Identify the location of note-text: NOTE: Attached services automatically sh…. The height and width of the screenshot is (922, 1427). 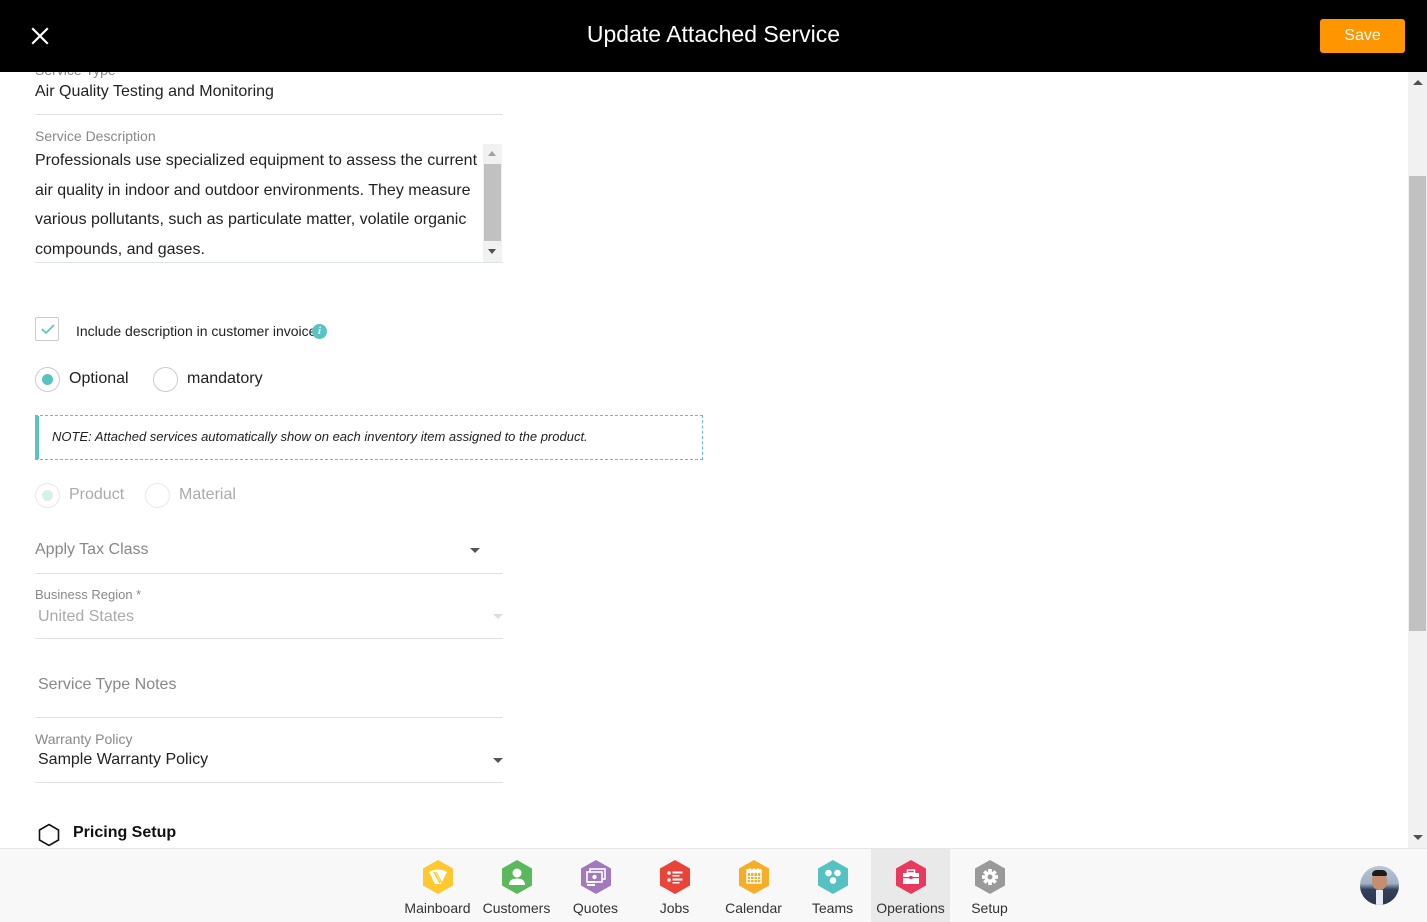
(320, 436).